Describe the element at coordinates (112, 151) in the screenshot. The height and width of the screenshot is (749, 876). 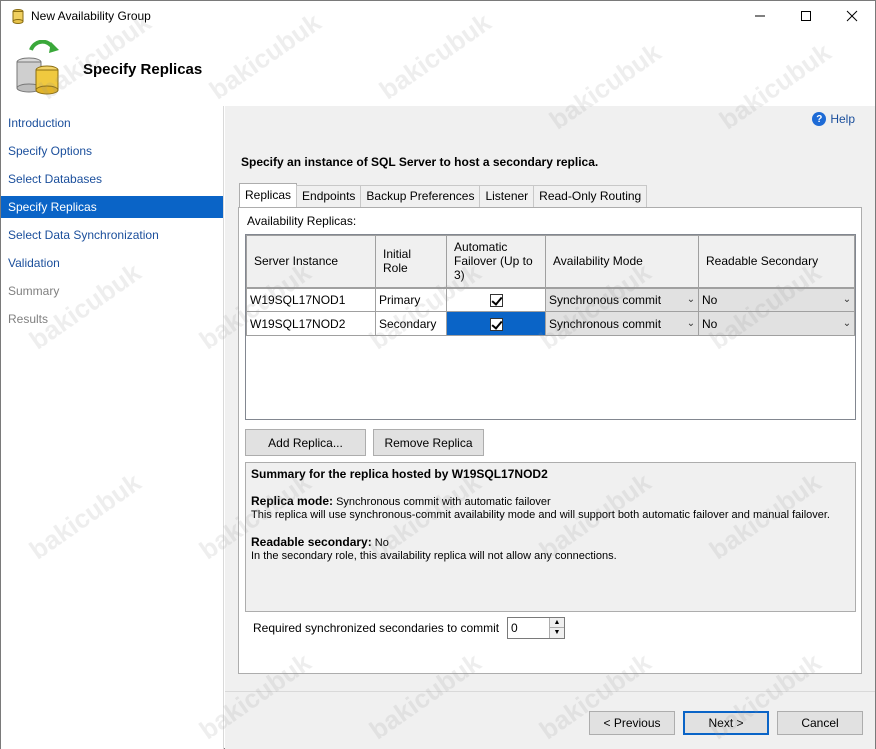
I see `nav-item-specify-options: Specify Options` at that location.